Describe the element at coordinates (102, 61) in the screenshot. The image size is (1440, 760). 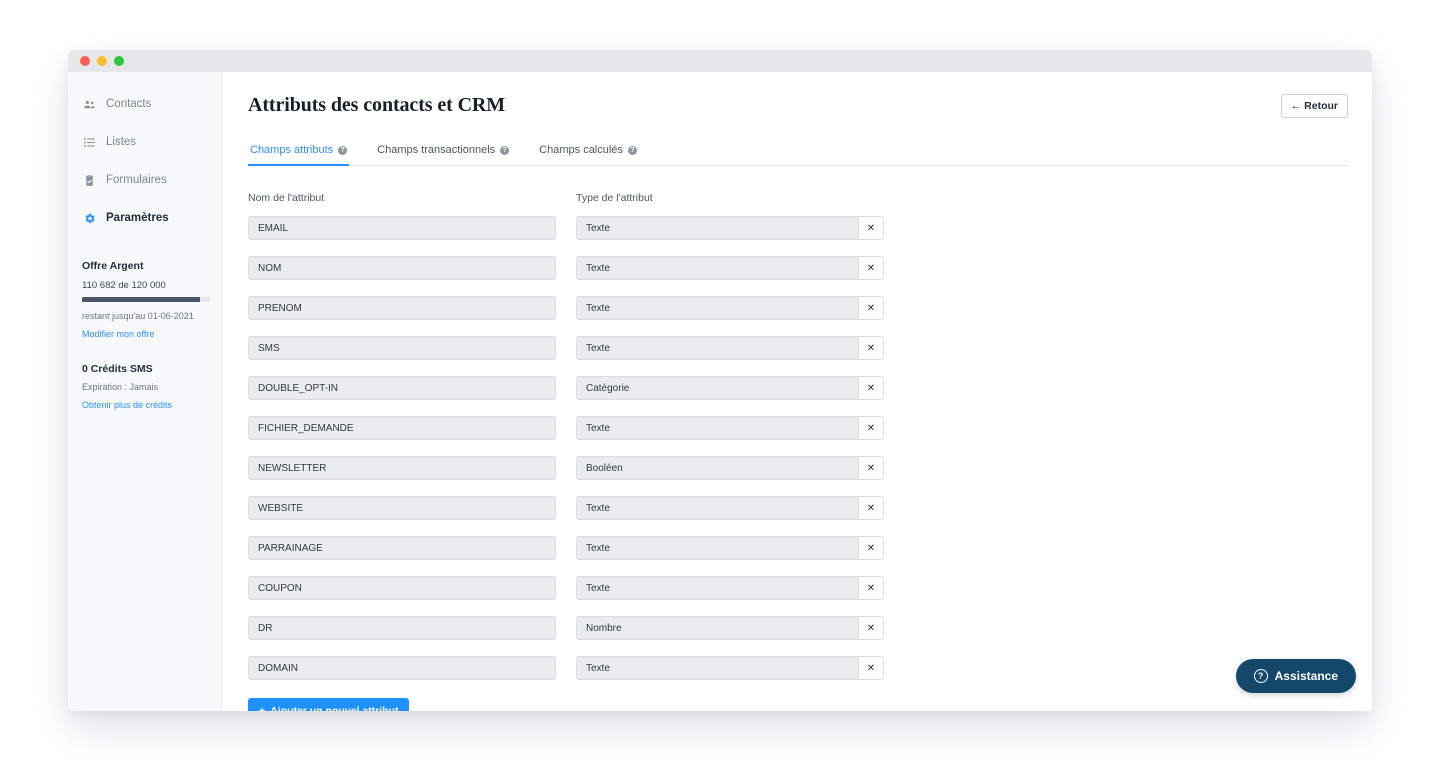
I see `minimize-window-button` at that location.